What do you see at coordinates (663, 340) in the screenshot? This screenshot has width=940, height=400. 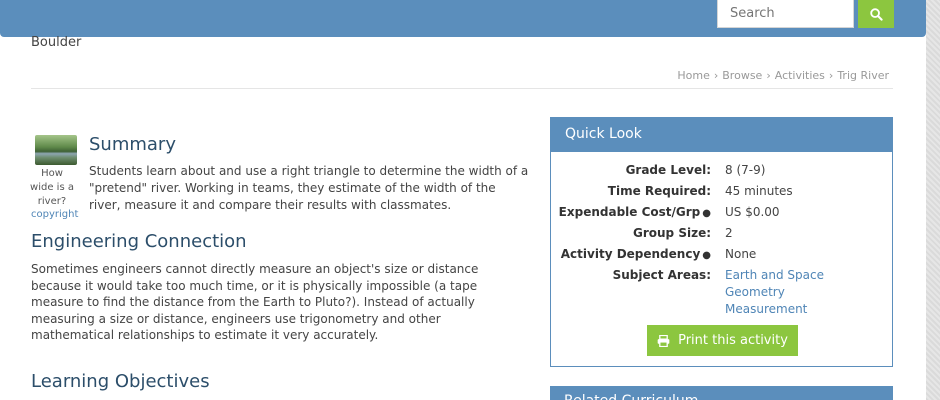 I see `printer-icon` at bounding box center [663, 340].